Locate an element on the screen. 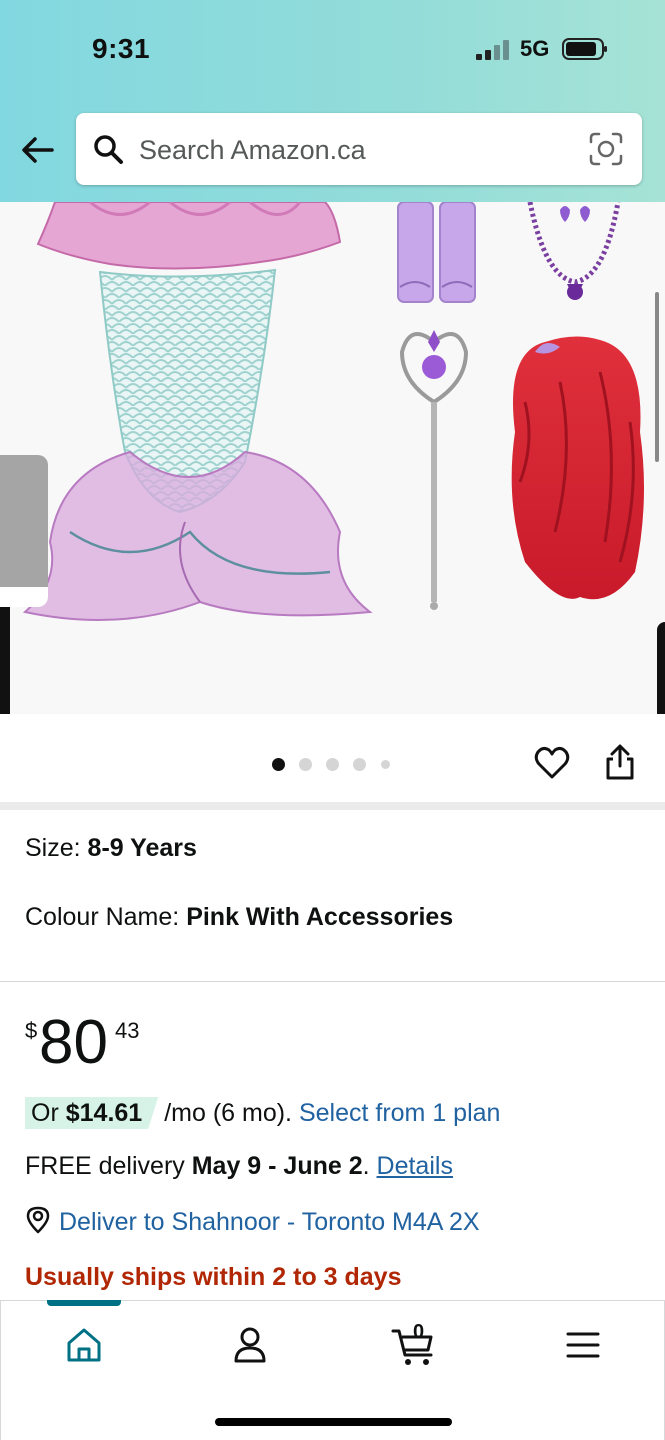 The height and width of the screenshot is (1440, 665). installment-prefix: Or is located at coordinates (45, 1113).